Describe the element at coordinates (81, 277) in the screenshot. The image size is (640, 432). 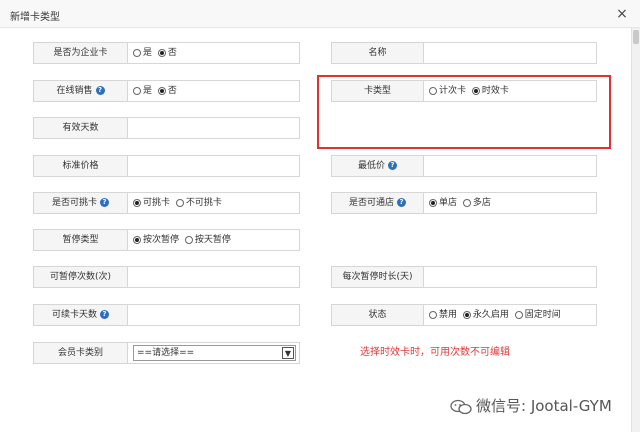
I see `field-label: 可暂停次数(次)` at that location.